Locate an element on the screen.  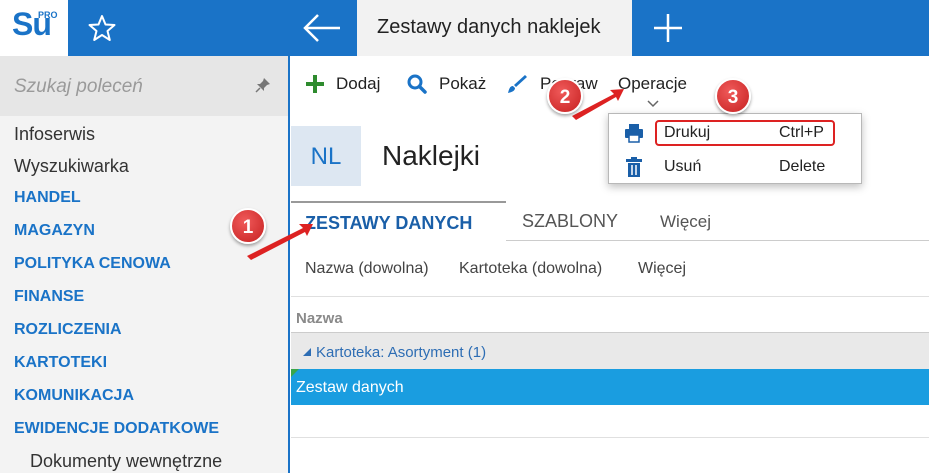
sidebar-item-ewidencje-dodatkowe: EWIDENCJE DODATKOWE is located at coordinates (116, 429).